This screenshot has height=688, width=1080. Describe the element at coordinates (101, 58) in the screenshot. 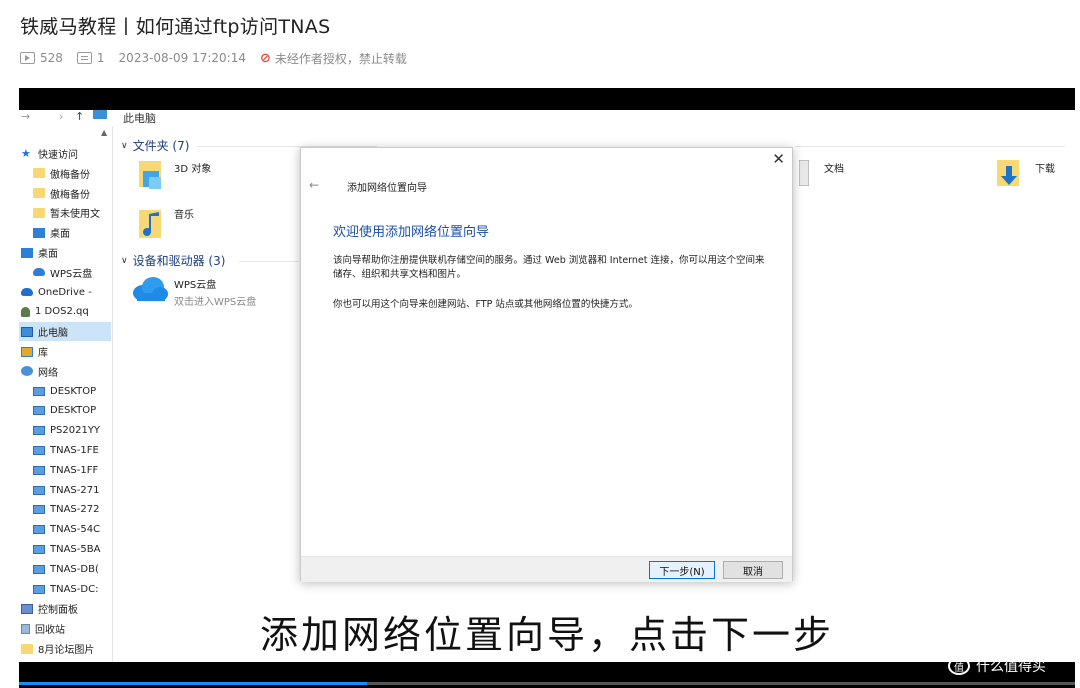

I see `comment-count: 1` at that location.